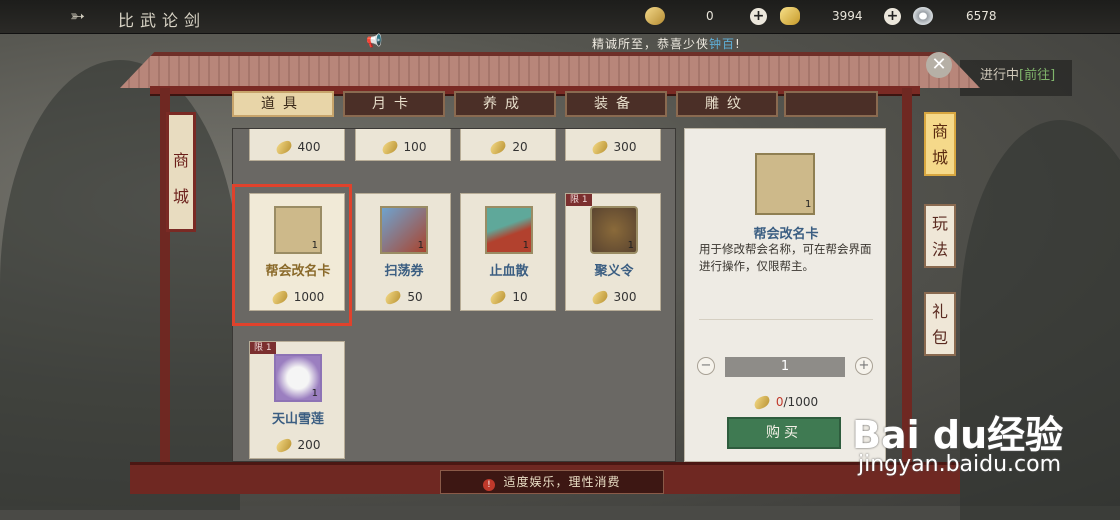  Describe the element at coordinates (616, 104) in the screenshot. I see `tab-equipment: 装备` at that location.